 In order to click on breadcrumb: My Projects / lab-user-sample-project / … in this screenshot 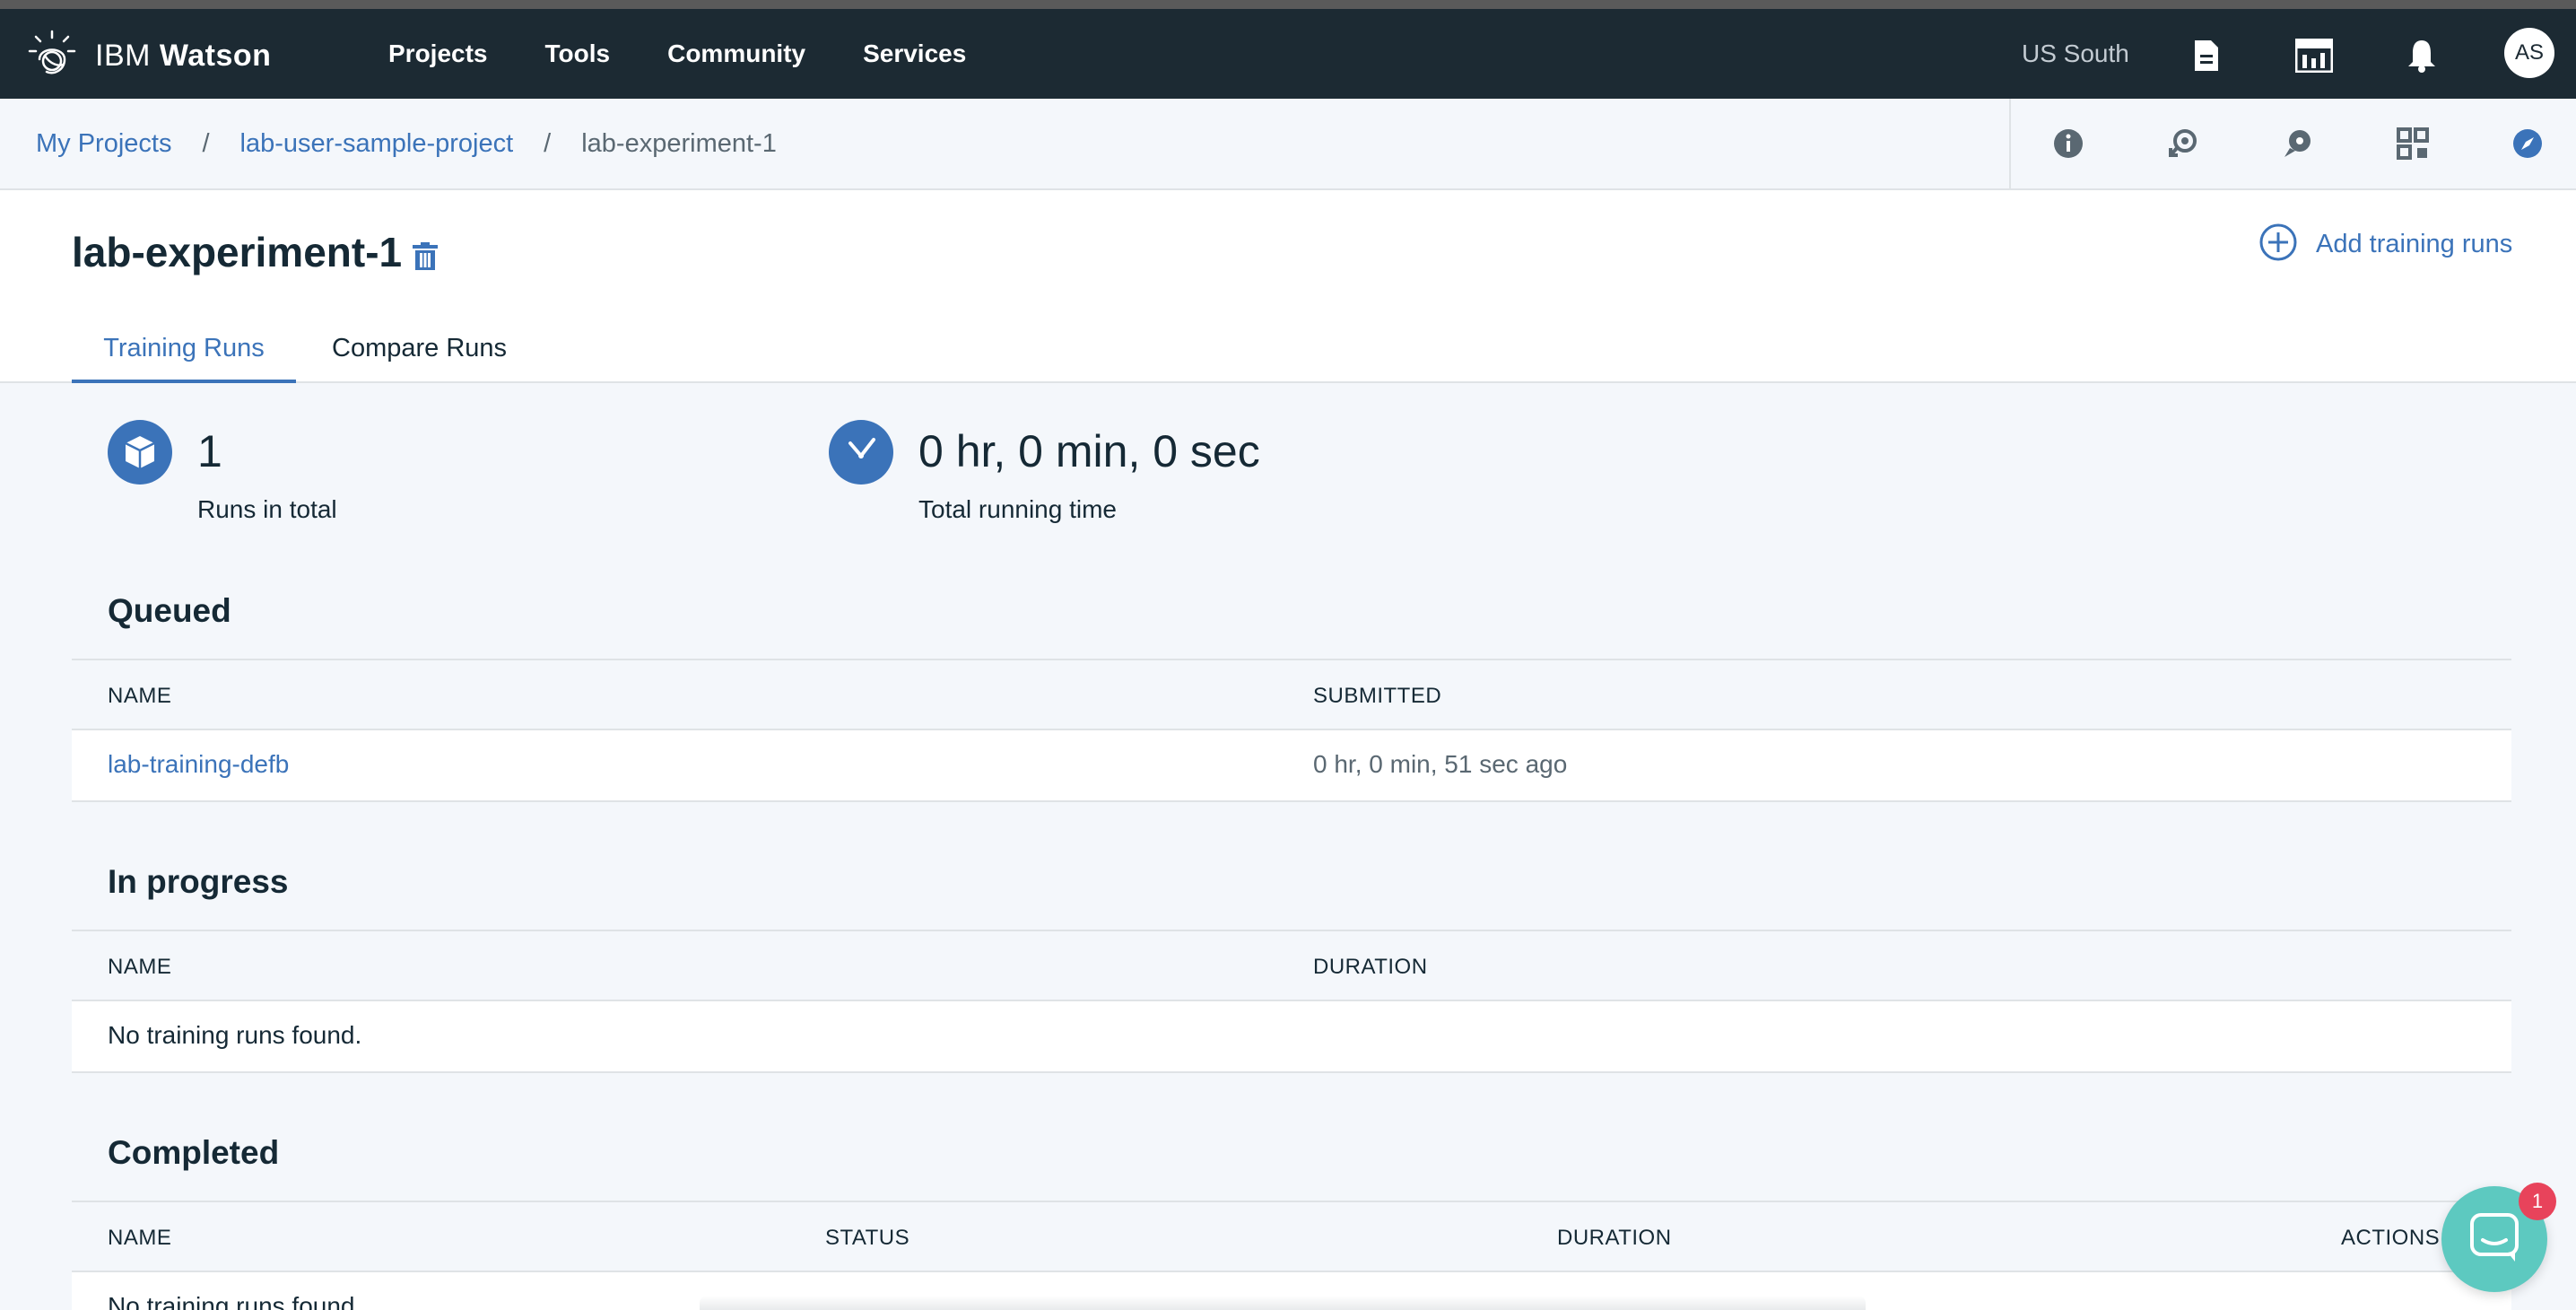, I will do `click(406, 144)`.